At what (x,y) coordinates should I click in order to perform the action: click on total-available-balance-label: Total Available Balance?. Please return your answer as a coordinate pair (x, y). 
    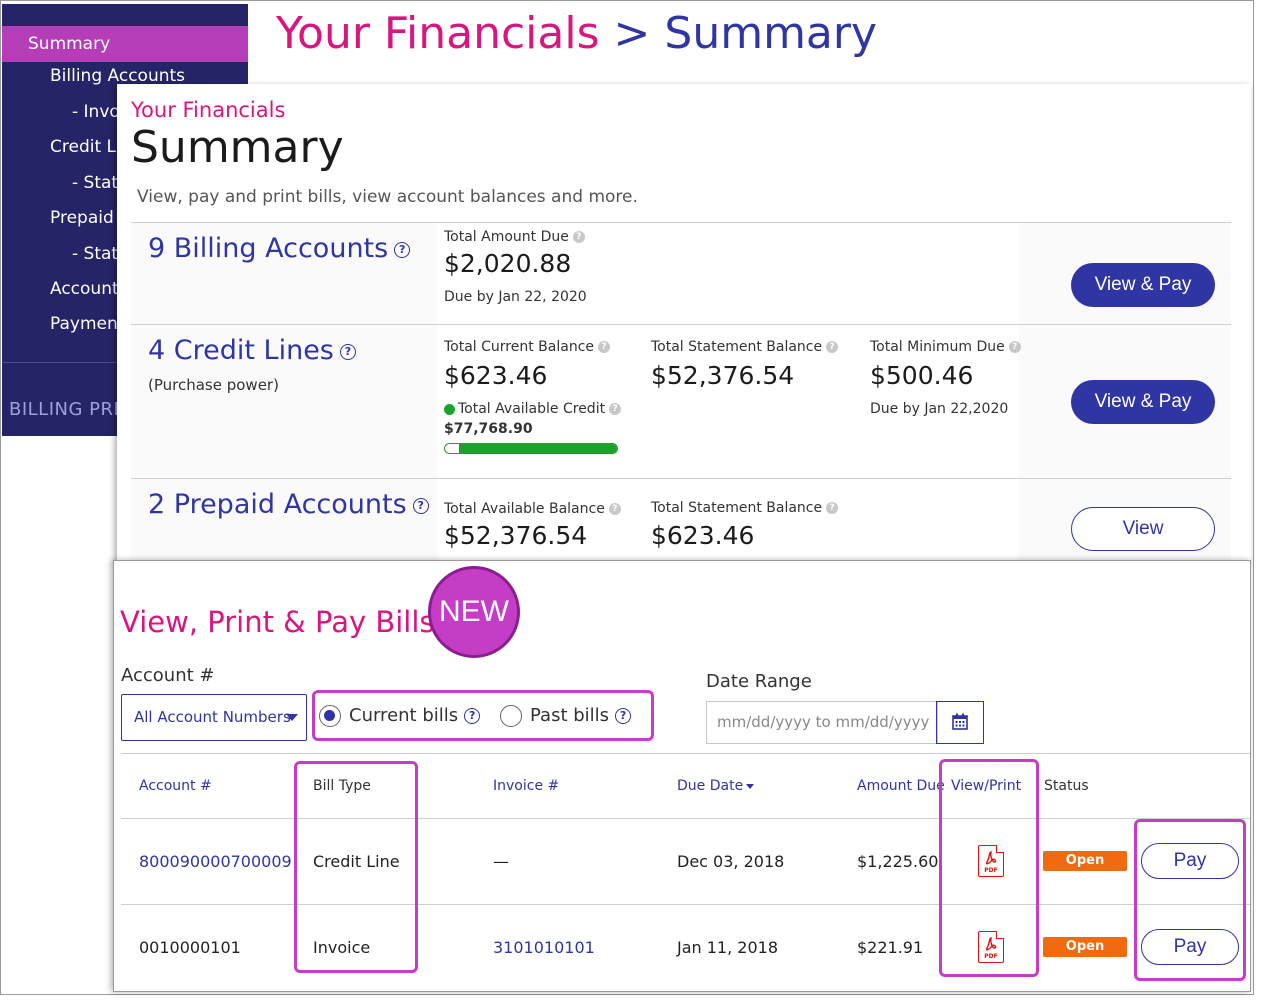
    Looking at the image, I should click on (532, 509).